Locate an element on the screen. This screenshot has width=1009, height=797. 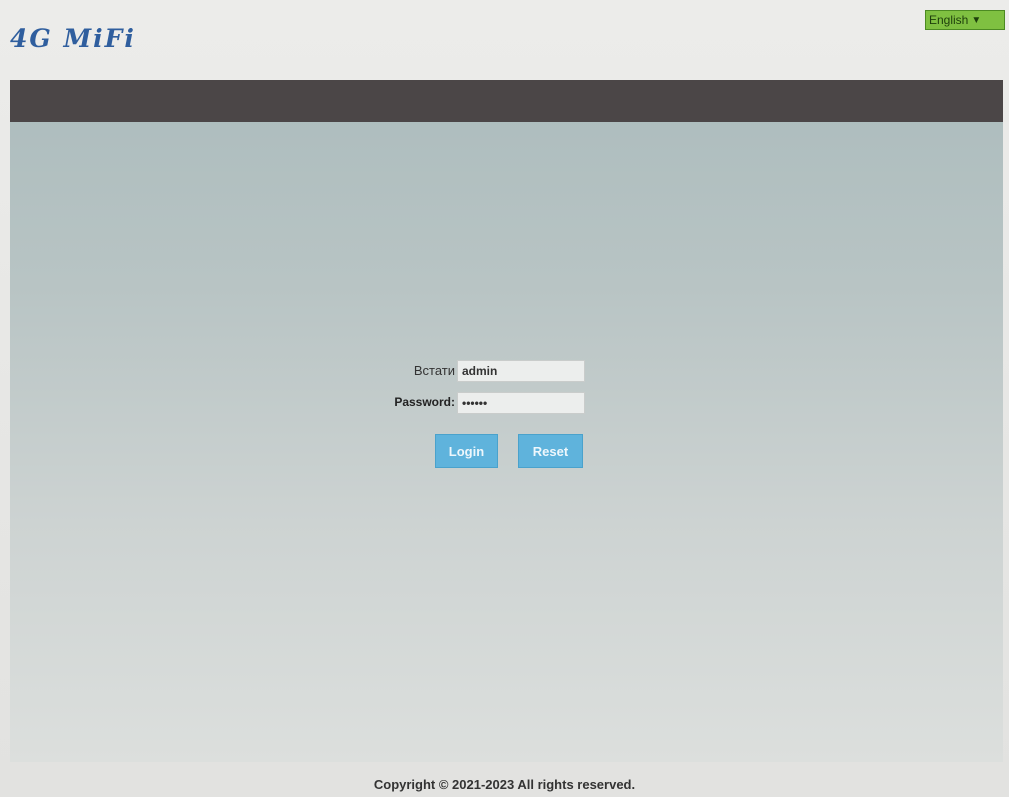
password-label: Password: is located at coordinates (424, 402).